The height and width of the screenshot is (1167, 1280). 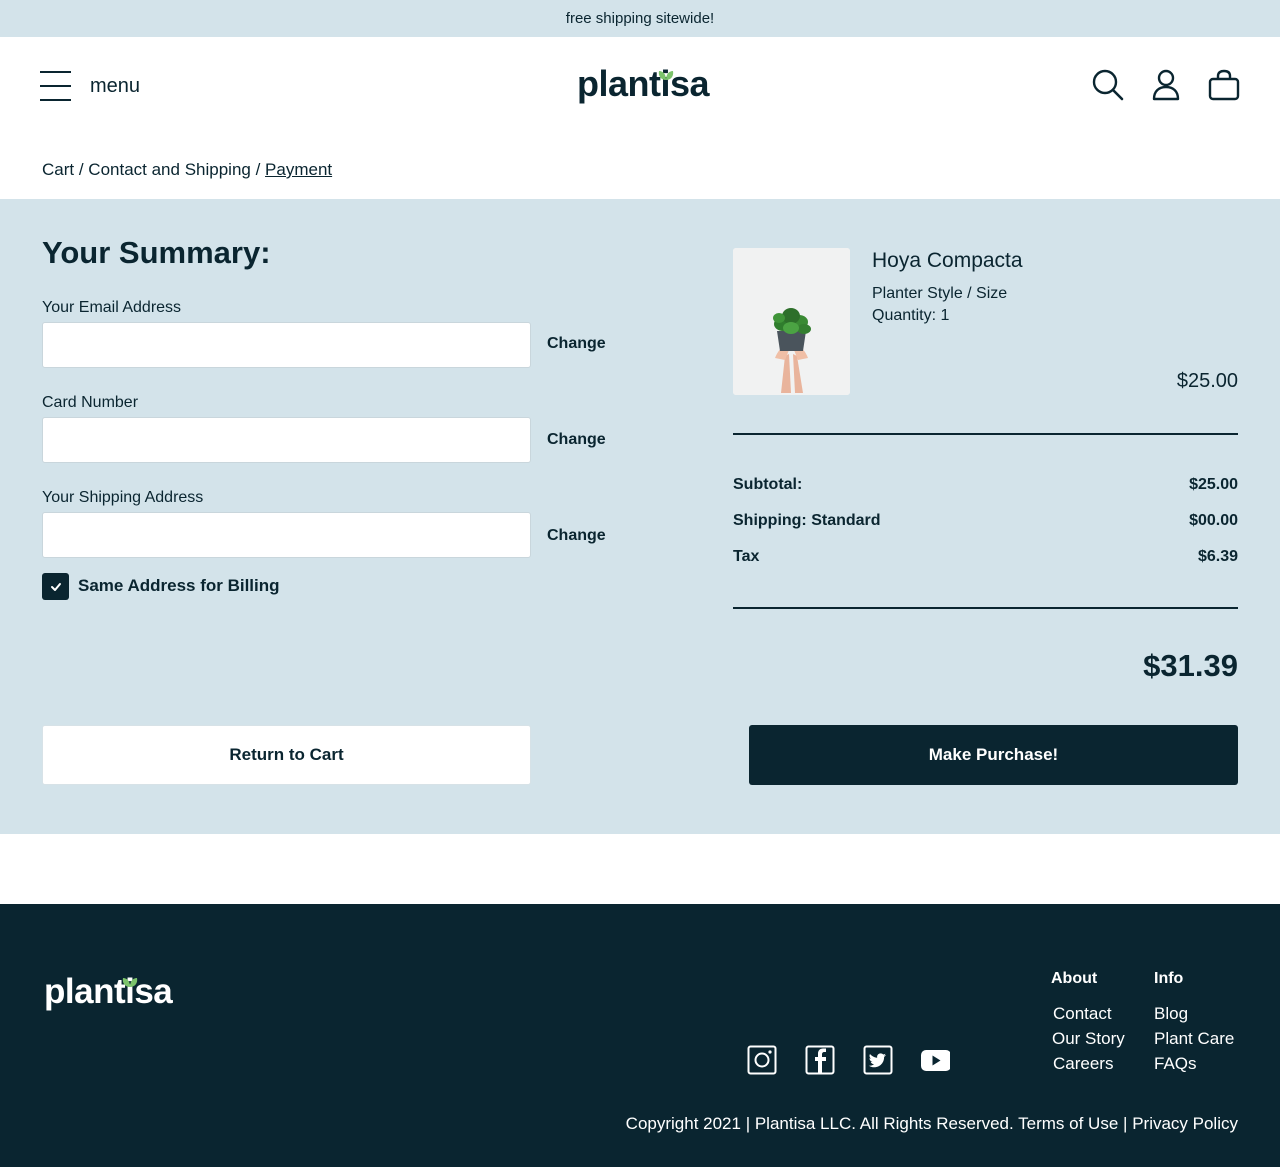 What do you see at coordinates (123, 497) in the screenshot?
I see `shipping-address-label: Your Shipping Address` at bounding box center [123, 497].